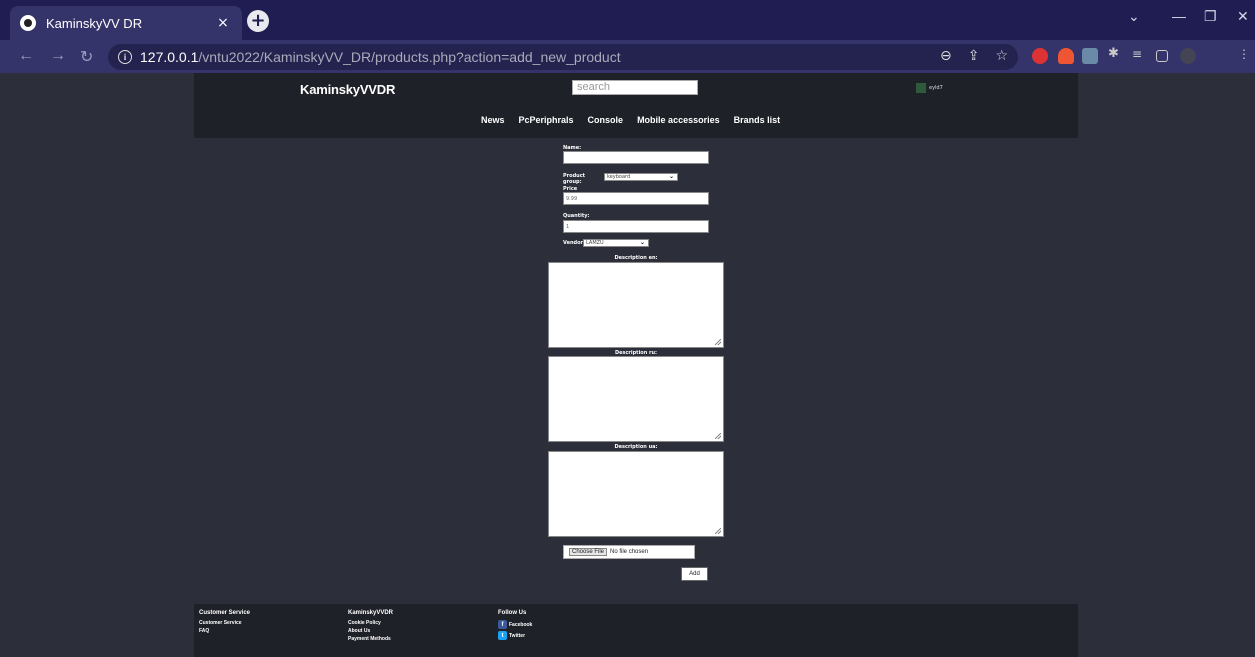 The image size is (1255, 657). Describe the element at coordinates (370, 639) in the screenshot. I see `footer-link-payment-methods: Payment Methods` at that location.